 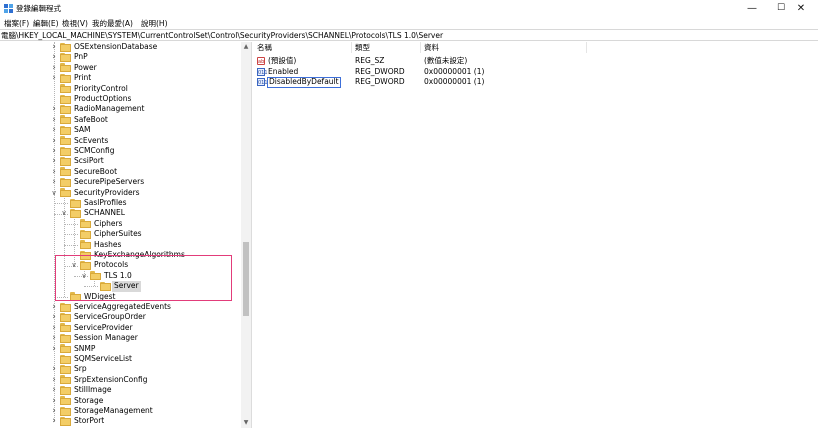 What do you see at coordinates (120, 380) in the screenshot?
I see `tree-item-srpextensionconfig: › SrpExtensionConfig` at bounding box center [120, 380].